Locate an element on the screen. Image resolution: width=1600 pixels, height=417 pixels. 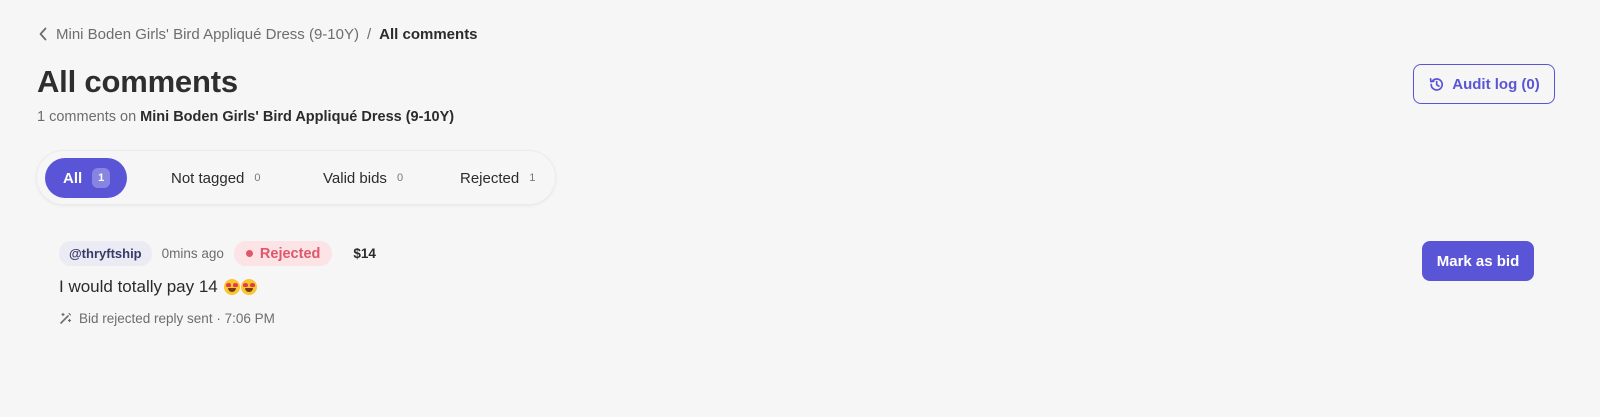
audit-log-button: Audit log (0) is located at coordinates (1484, 84).